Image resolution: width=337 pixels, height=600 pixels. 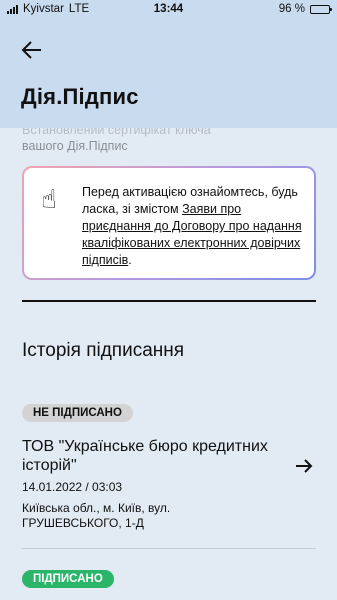 I want to click on pointing-hand-icon: ☝, so click(x=49, y=199).